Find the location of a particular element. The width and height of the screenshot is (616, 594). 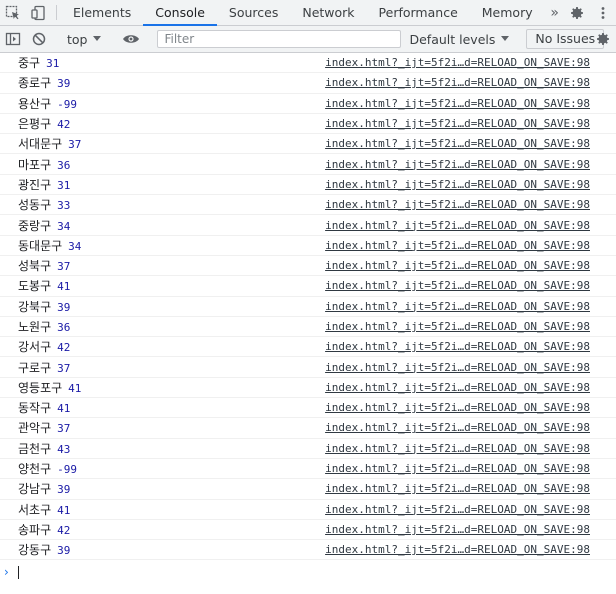

district-name: 강동구 is located at coordinates (35, 550).